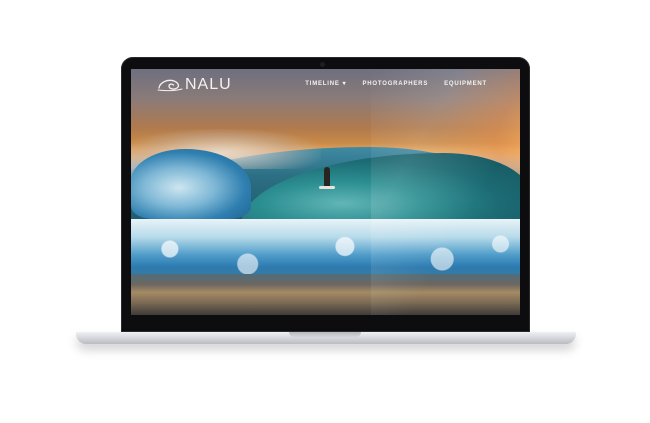 This screenshot has height=423, width=650. Describe the element at coordinates (322, 64) in the screenshot. I see `webcam` at that location.